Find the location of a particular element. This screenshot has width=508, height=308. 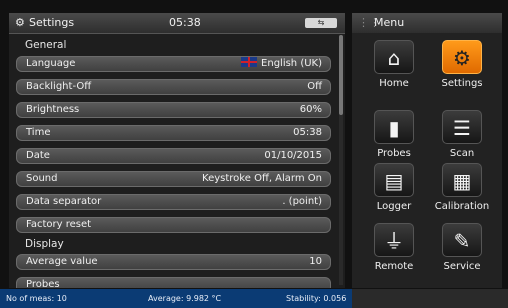

setting-value: Keystroke Off, Alarm On is located at coordinates (262, 178).